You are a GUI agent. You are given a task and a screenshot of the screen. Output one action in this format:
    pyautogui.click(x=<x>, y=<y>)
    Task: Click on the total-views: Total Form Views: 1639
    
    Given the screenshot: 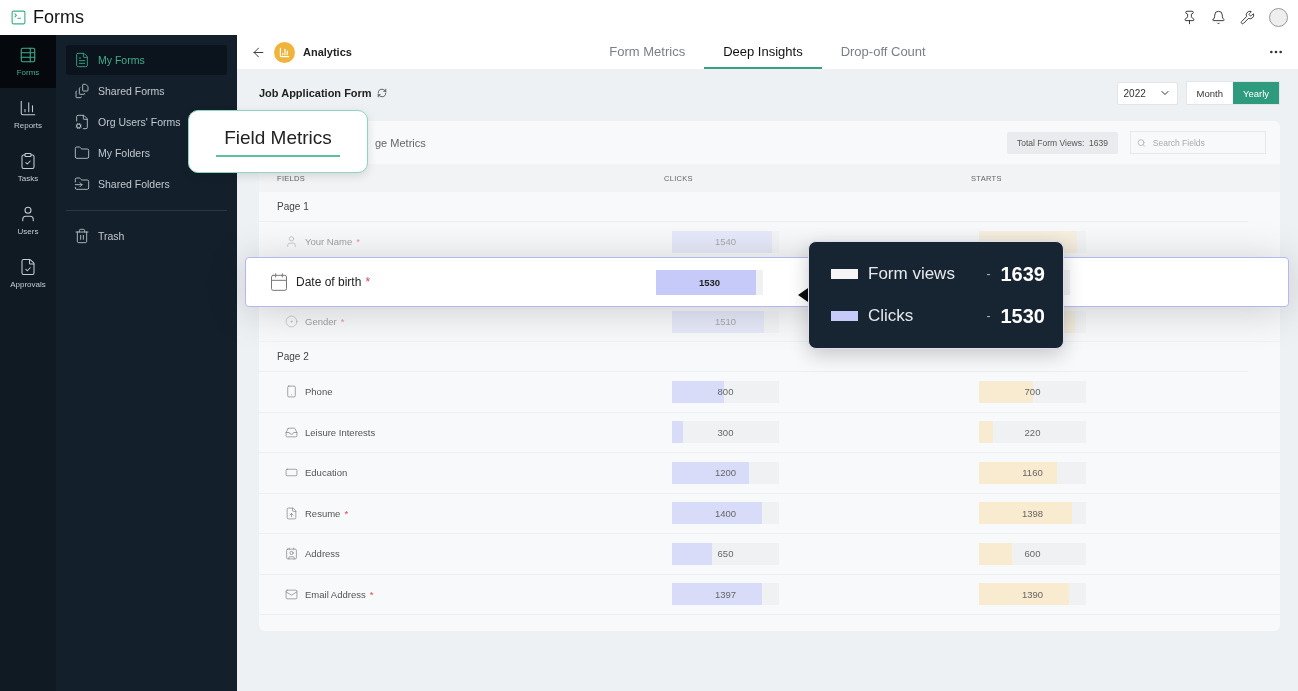 What is the action you would take?
    pyautogui.click(x=1062, y=142)
    